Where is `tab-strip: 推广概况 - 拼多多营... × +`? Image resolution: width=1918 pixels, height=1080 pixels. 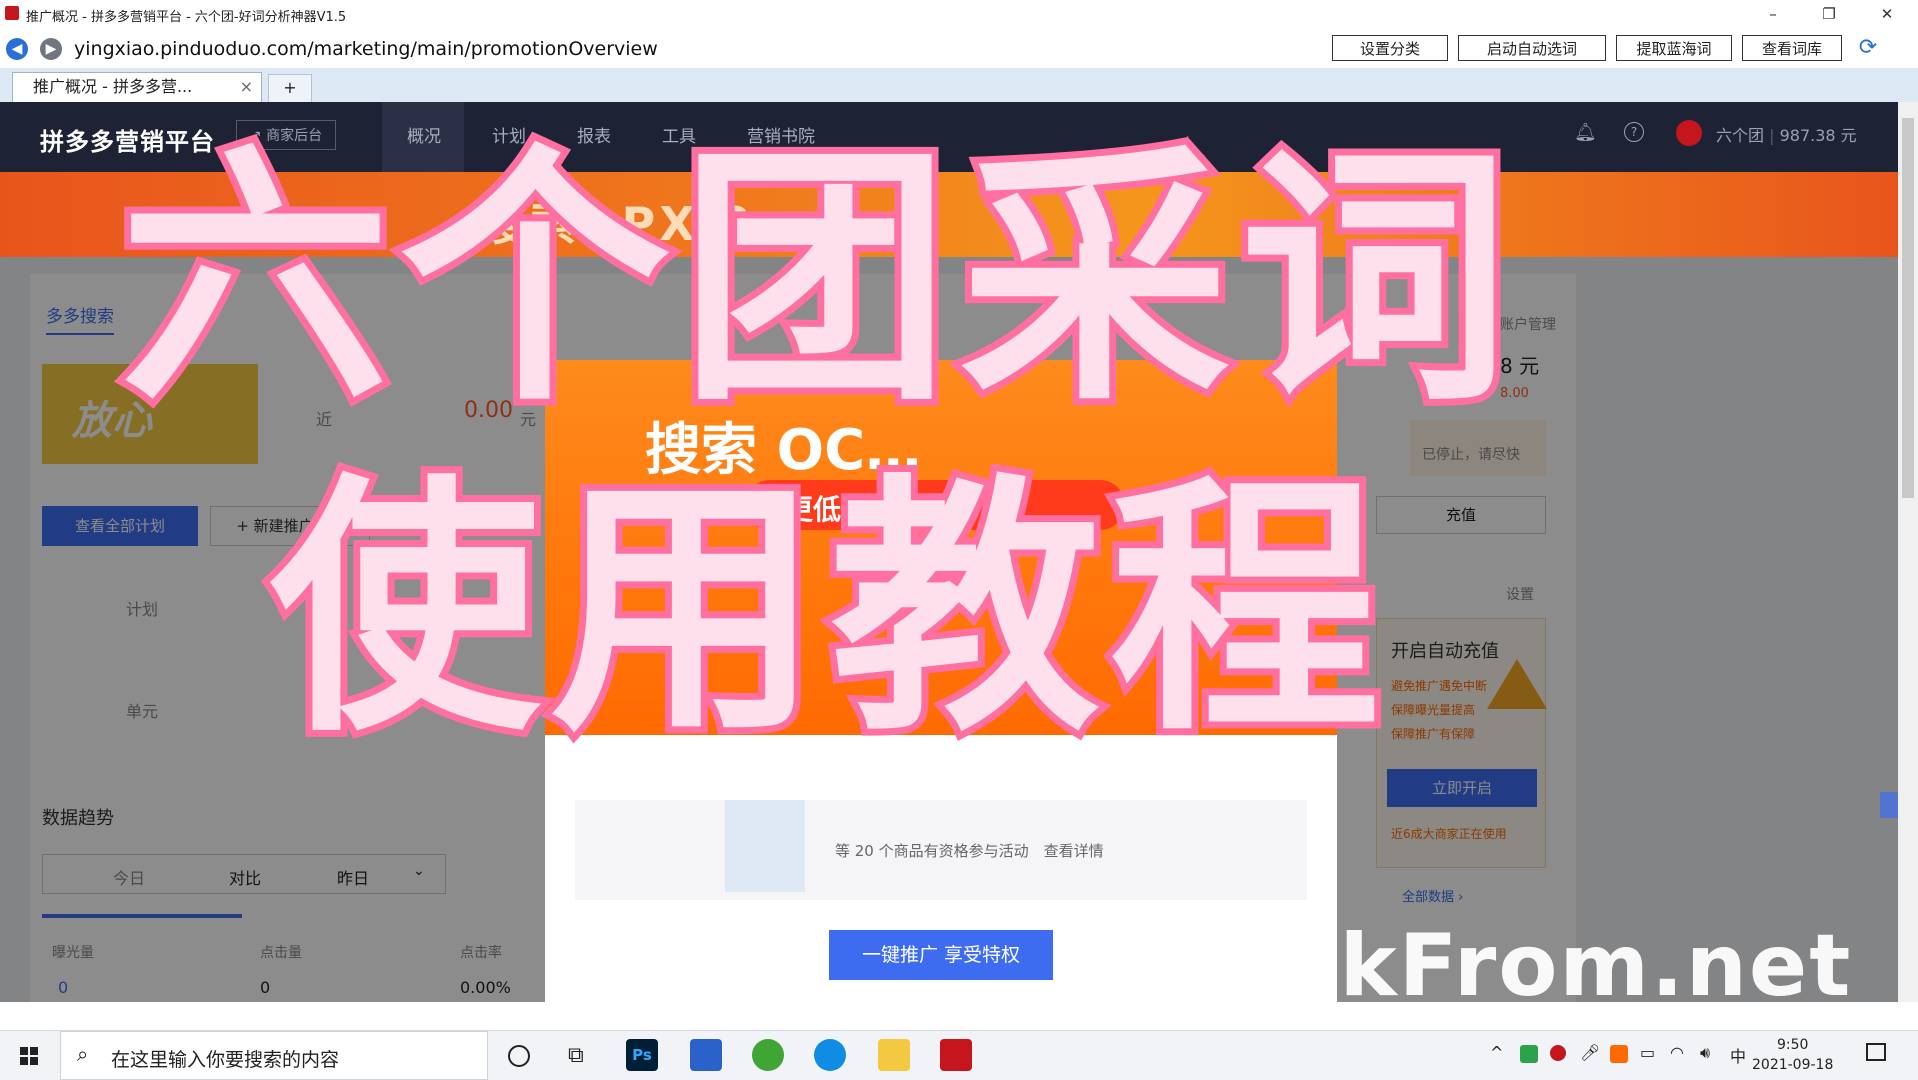
tab-strip: 推广概况 - 拼多多营... × + is located at coordinates (959, 85).